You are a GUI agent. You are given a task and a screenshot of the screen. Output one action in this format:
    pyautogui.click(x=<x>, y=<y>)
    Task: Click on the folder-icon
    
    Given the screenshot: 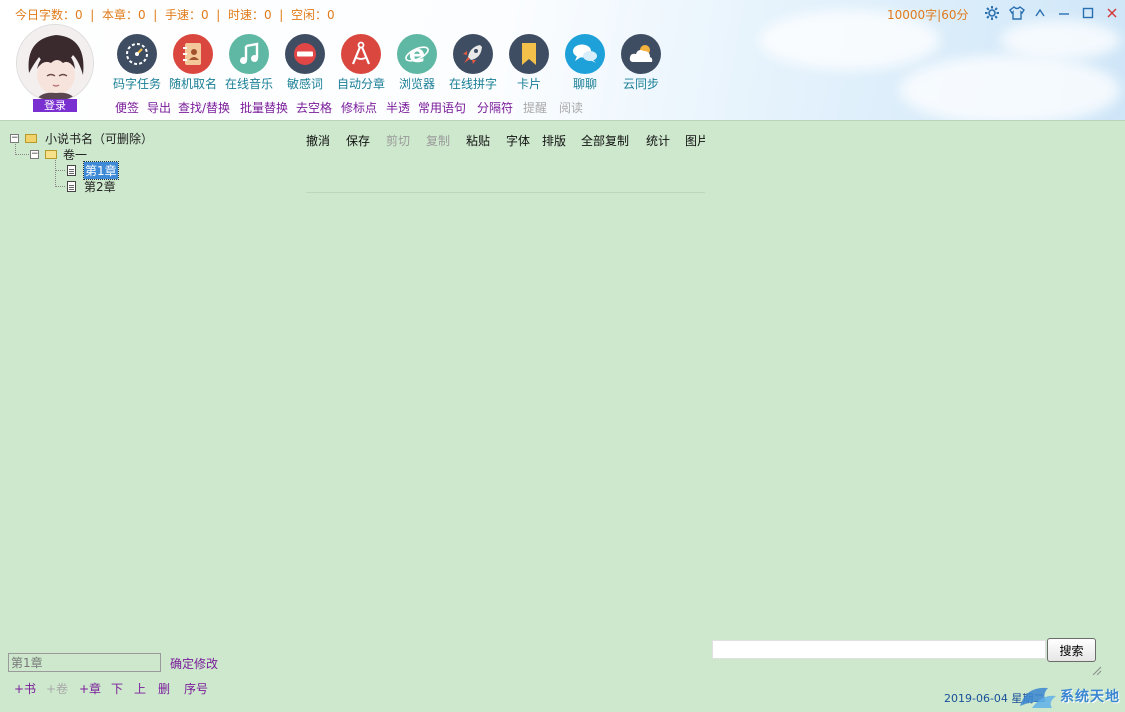 What is the action you would take?
    pyautogui.click(x=31, y=138)
    